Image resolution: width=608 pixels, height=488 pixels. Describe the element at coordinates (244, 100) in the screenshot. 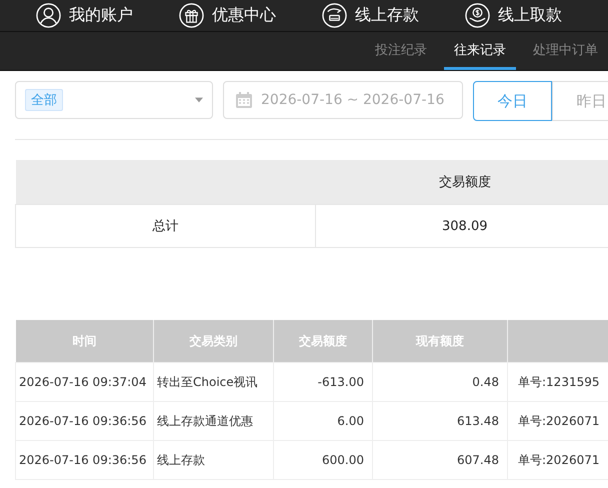

I see `calendar-icon` at that location.